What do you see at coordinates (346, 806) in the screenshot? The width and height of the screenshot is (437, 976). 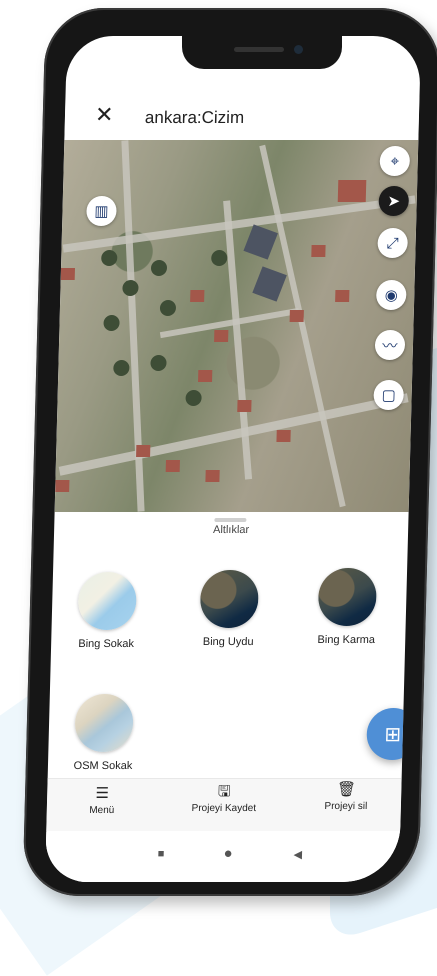 I see `nav-delete-label: Projeyi sil` at bounding box center [346, 806].